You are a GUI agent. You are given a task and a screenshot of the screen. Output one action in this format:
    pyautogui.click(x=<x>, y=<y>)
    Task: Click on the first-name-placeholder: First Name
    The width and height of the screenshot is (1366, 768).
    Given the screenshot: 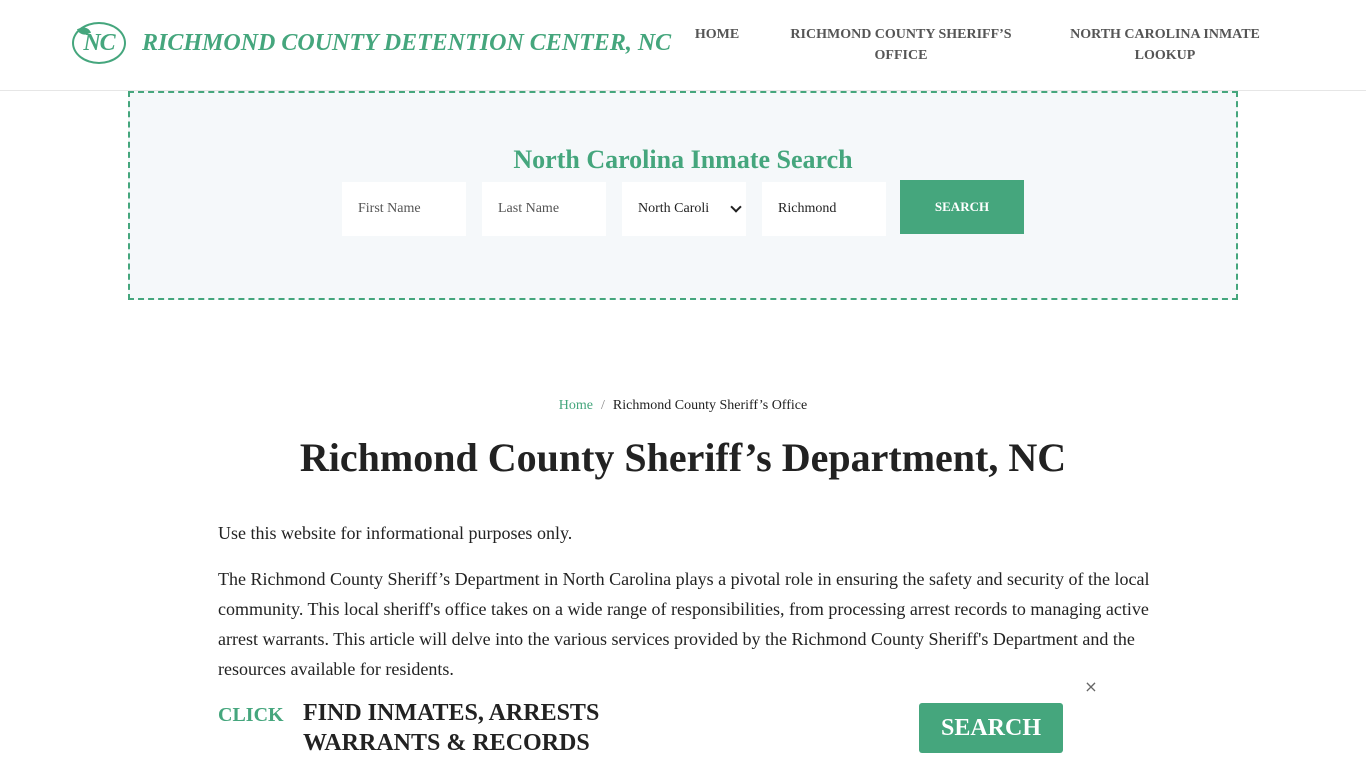 What is the action you would take?
    pyautogui.click(x=389, y=208)
    